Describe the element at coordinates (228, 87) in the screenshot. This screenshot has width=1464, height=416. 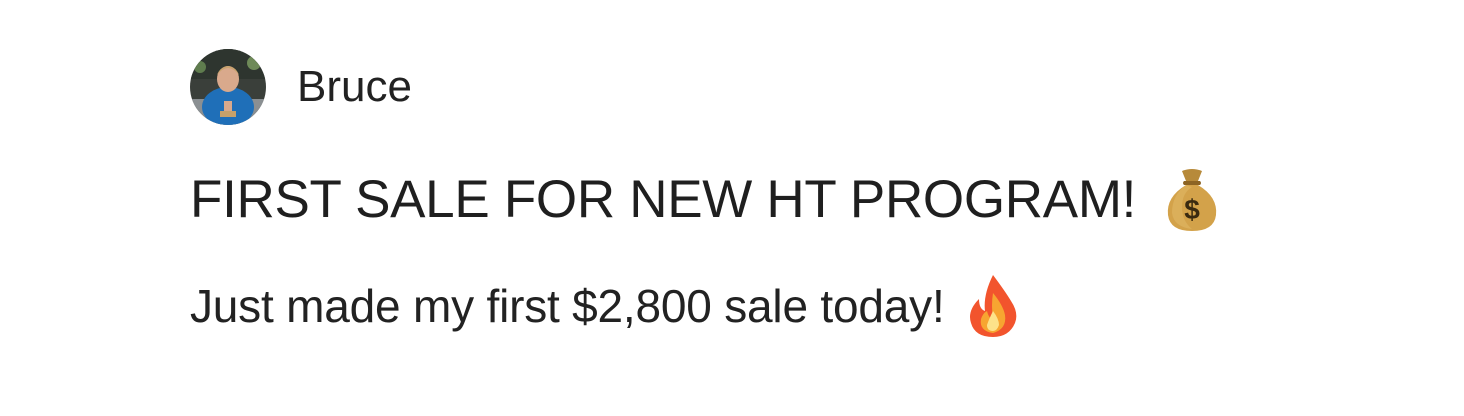
I see `avatar` at that location.